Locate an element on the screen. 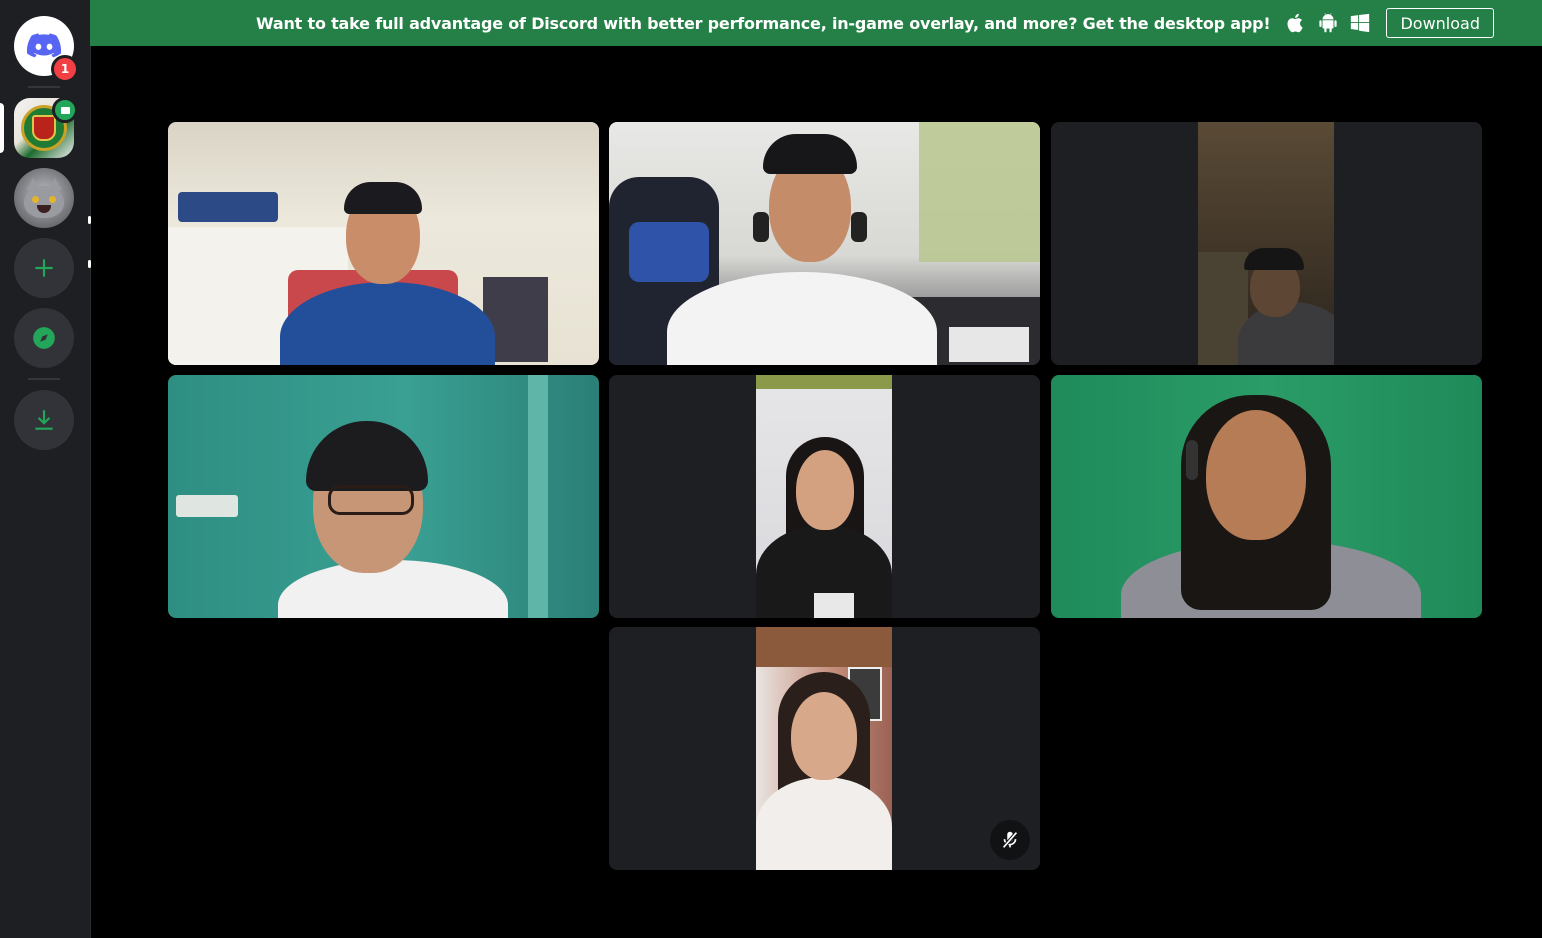  active-server-indicator is located at coordinates (2, 128).